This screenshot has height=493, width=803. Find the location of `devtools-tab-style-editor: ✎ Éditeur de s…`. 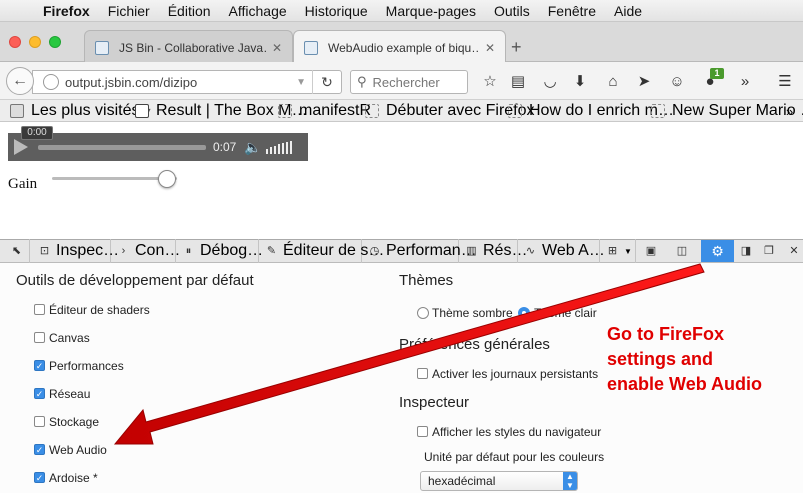

devtools-tab-style-editor: ✎ Éditeur de s… is located at coordinates (321, 251).